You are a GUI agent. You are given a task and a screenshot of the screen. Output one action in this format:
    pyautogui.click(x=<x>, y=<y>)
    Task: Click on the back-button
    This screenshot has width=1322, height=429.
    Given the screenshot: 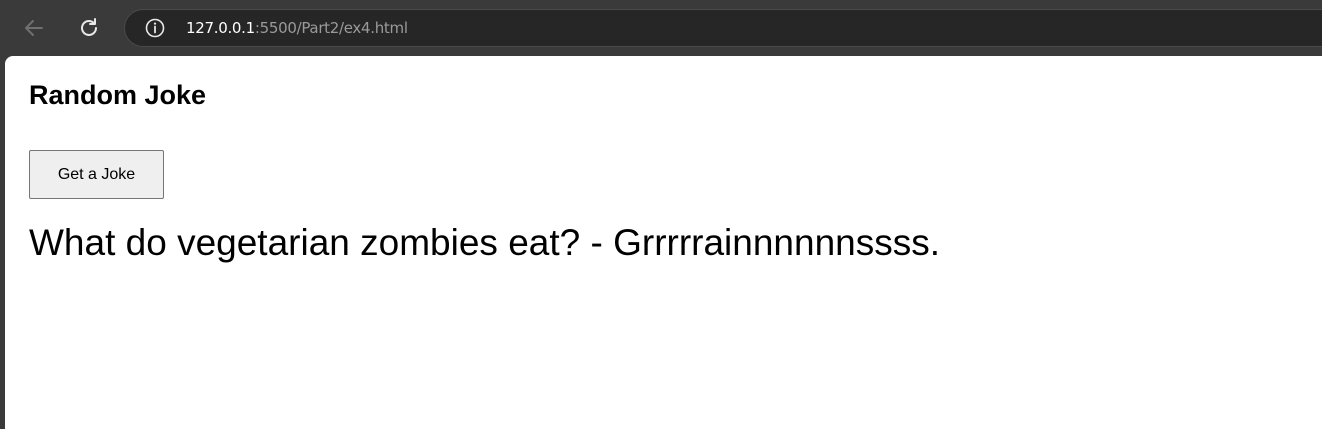 What is the action you would take?
    pyautogui.click(x=34, y=28)
    